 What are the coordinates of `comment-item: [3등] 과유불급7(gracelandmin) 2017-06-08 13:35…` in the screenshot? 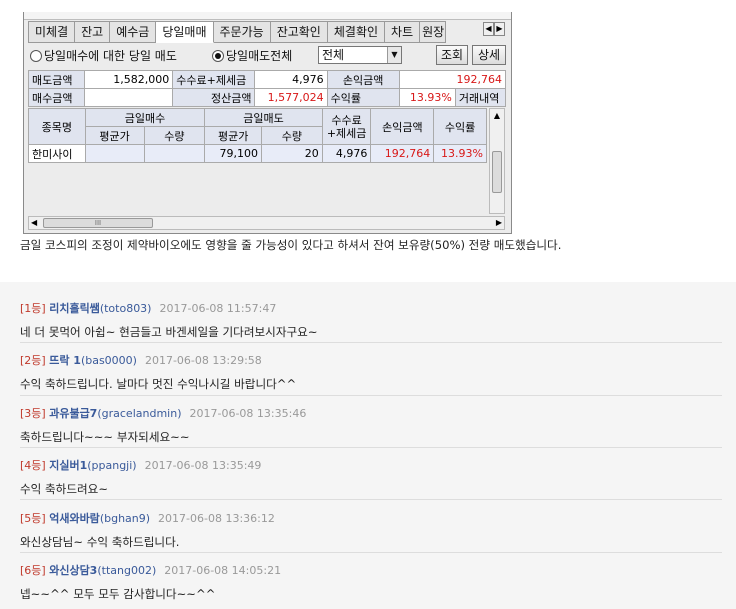 It's located at (371, 425).